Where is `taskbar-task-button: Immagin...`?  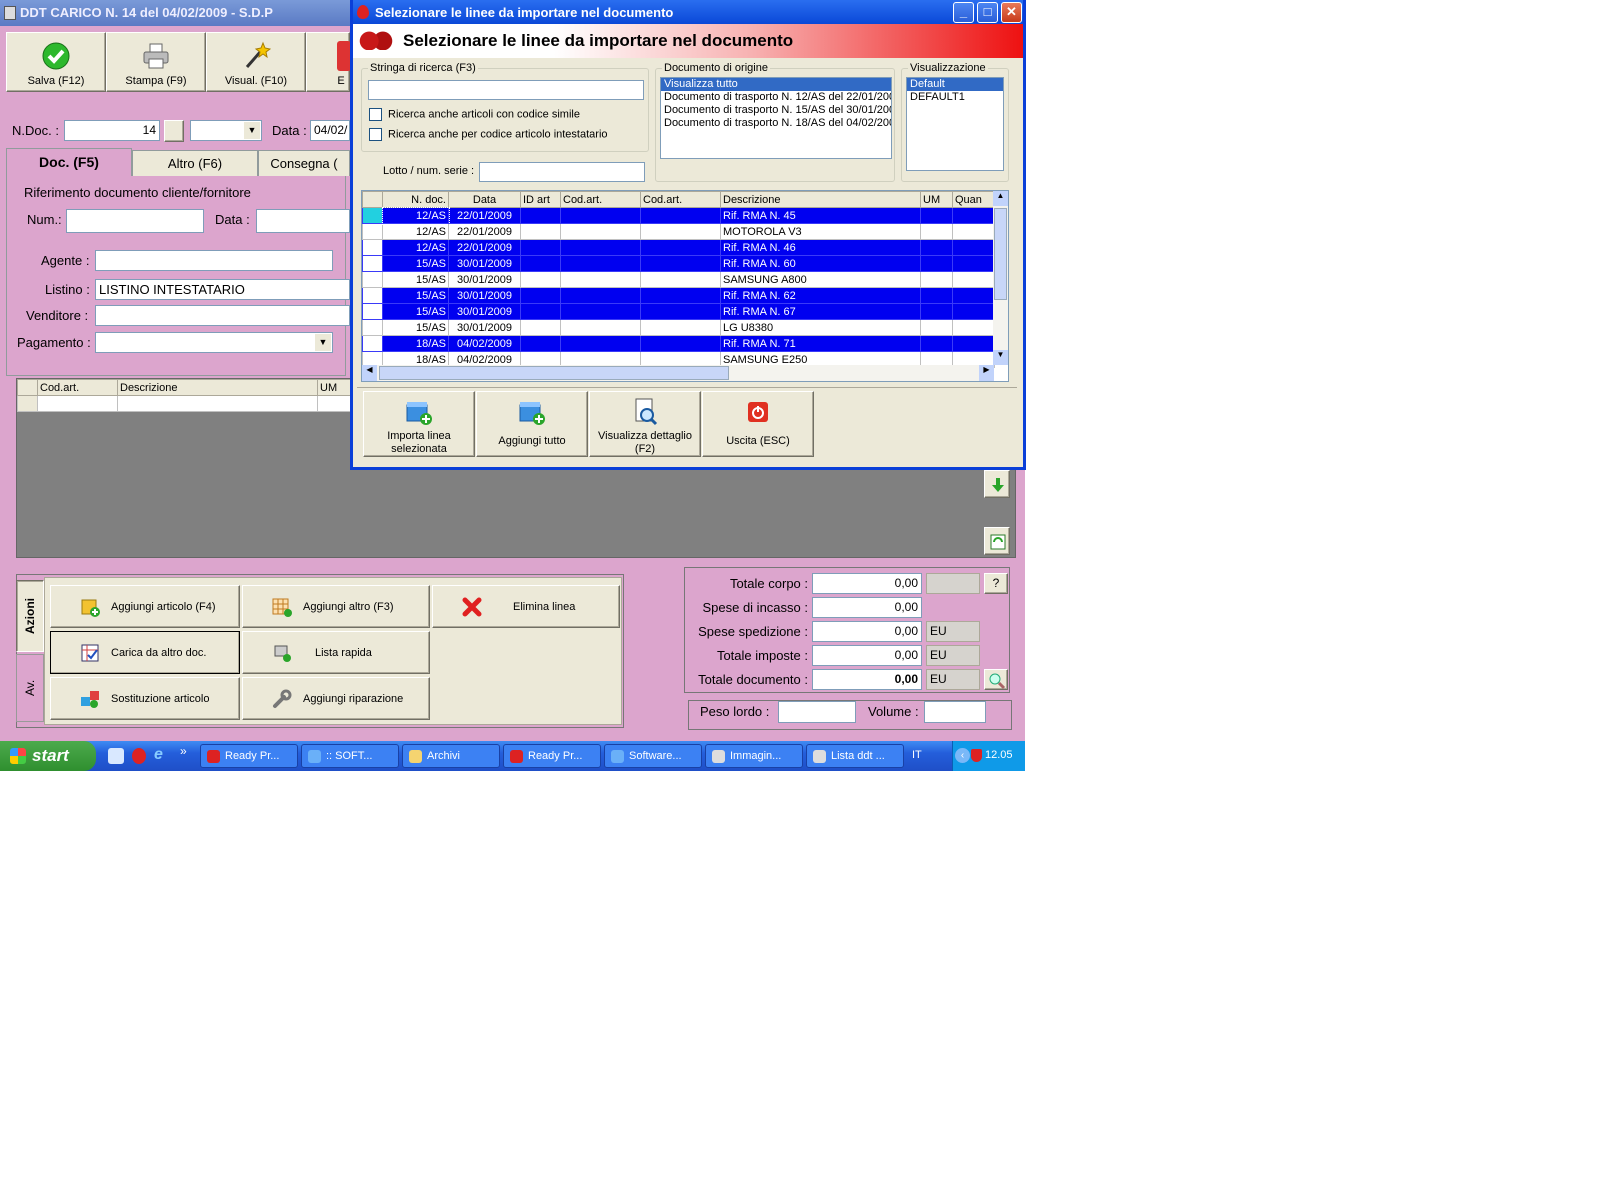
taskbar-task-button: Immagin... is located at coordinates (754, 756).